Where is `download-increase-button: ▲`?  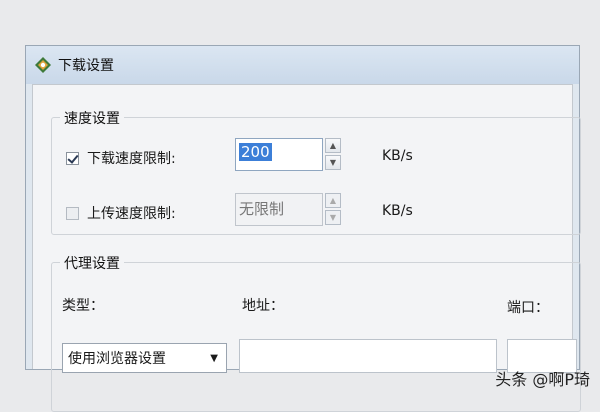
download-increase-button: ▲ is located at coordinates (333, 145).